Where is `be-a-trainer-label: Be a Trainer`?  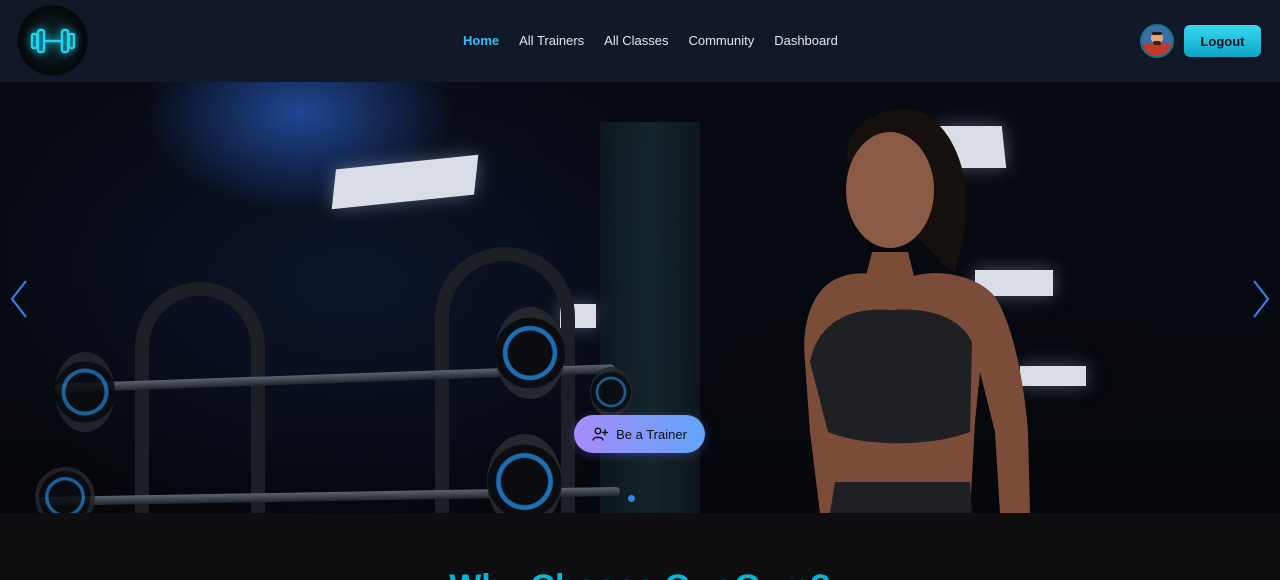 be-a-trainer-label: Be a Trainer is located at coordinates (651, 434).